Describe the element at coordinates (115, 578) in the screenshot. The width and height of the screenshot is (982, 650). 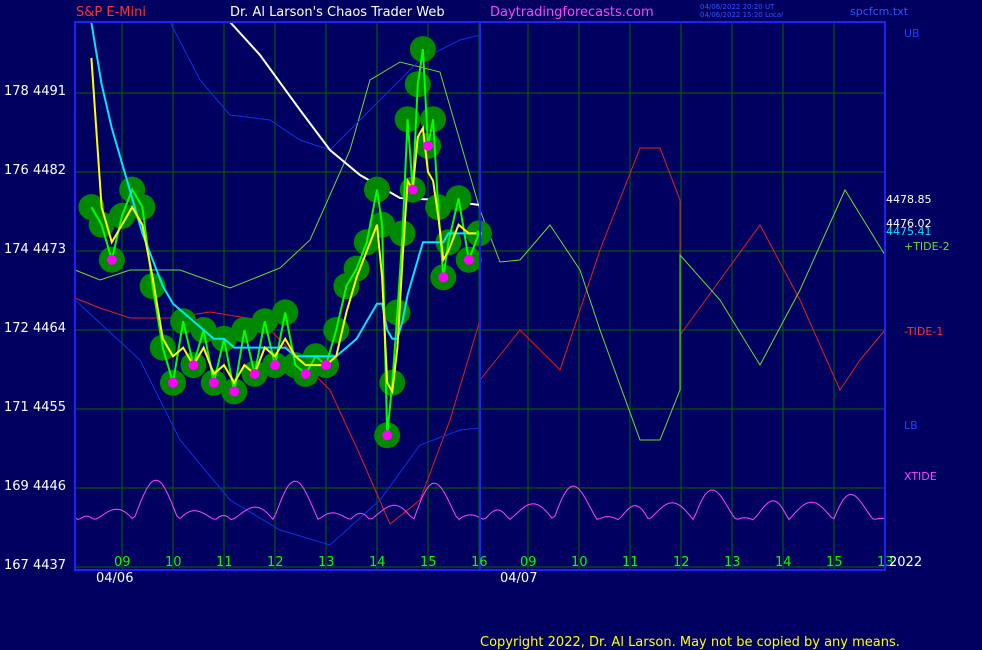
I see `date-label-day1: 04/06` at that location.